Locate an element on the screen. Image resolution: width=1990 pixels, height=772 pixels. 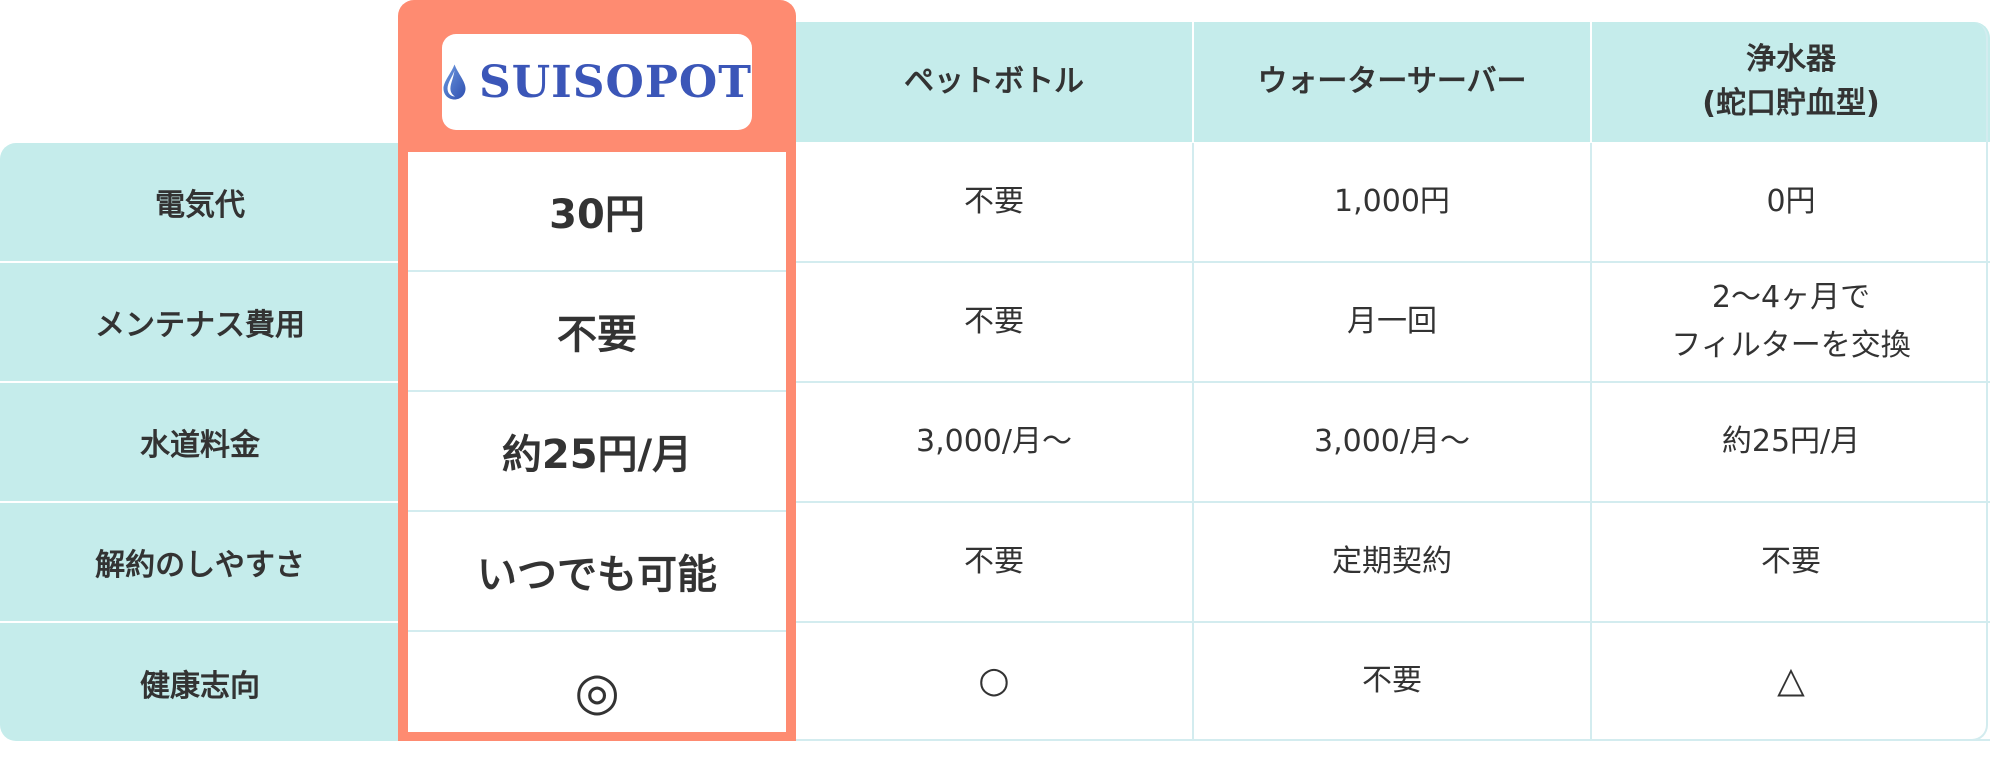
header-label-line1: 浄水器 is located at coordinates (1790, 59).